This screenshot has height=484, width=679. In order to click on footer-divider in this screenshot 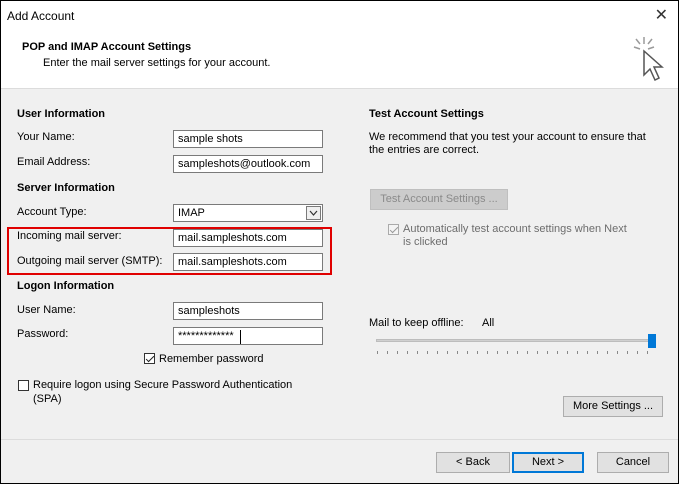, I will do `click(339, 439)`.